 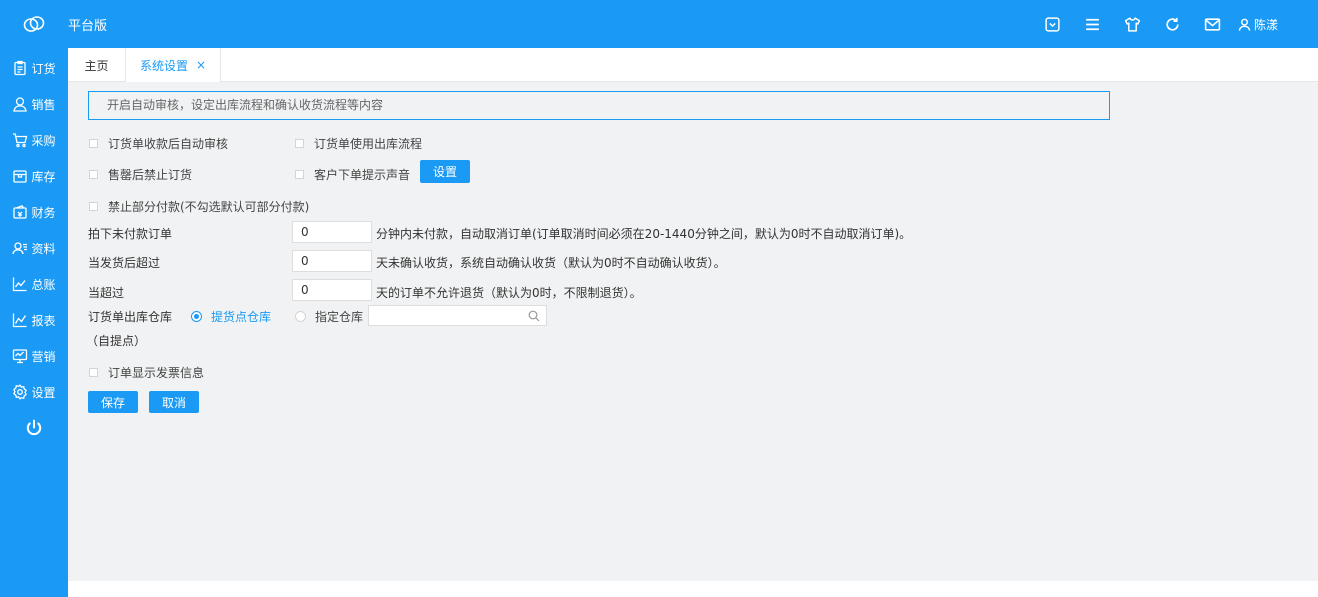 I want to click on confirm-days-input, so click(x=332, y=261).